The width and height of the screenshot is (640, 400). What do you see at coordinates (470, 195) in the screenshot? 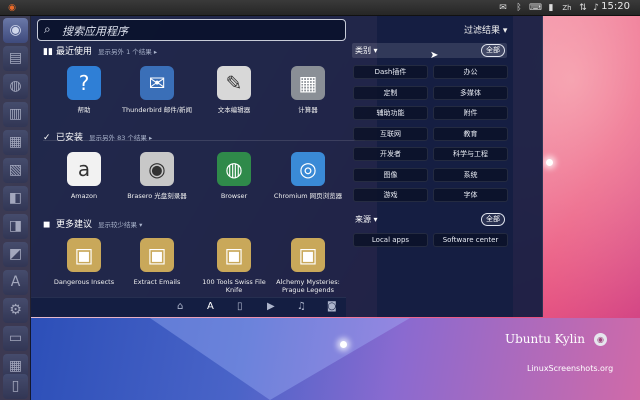
I see `category-filter-button: 字体` at bounding box center [470, 195].